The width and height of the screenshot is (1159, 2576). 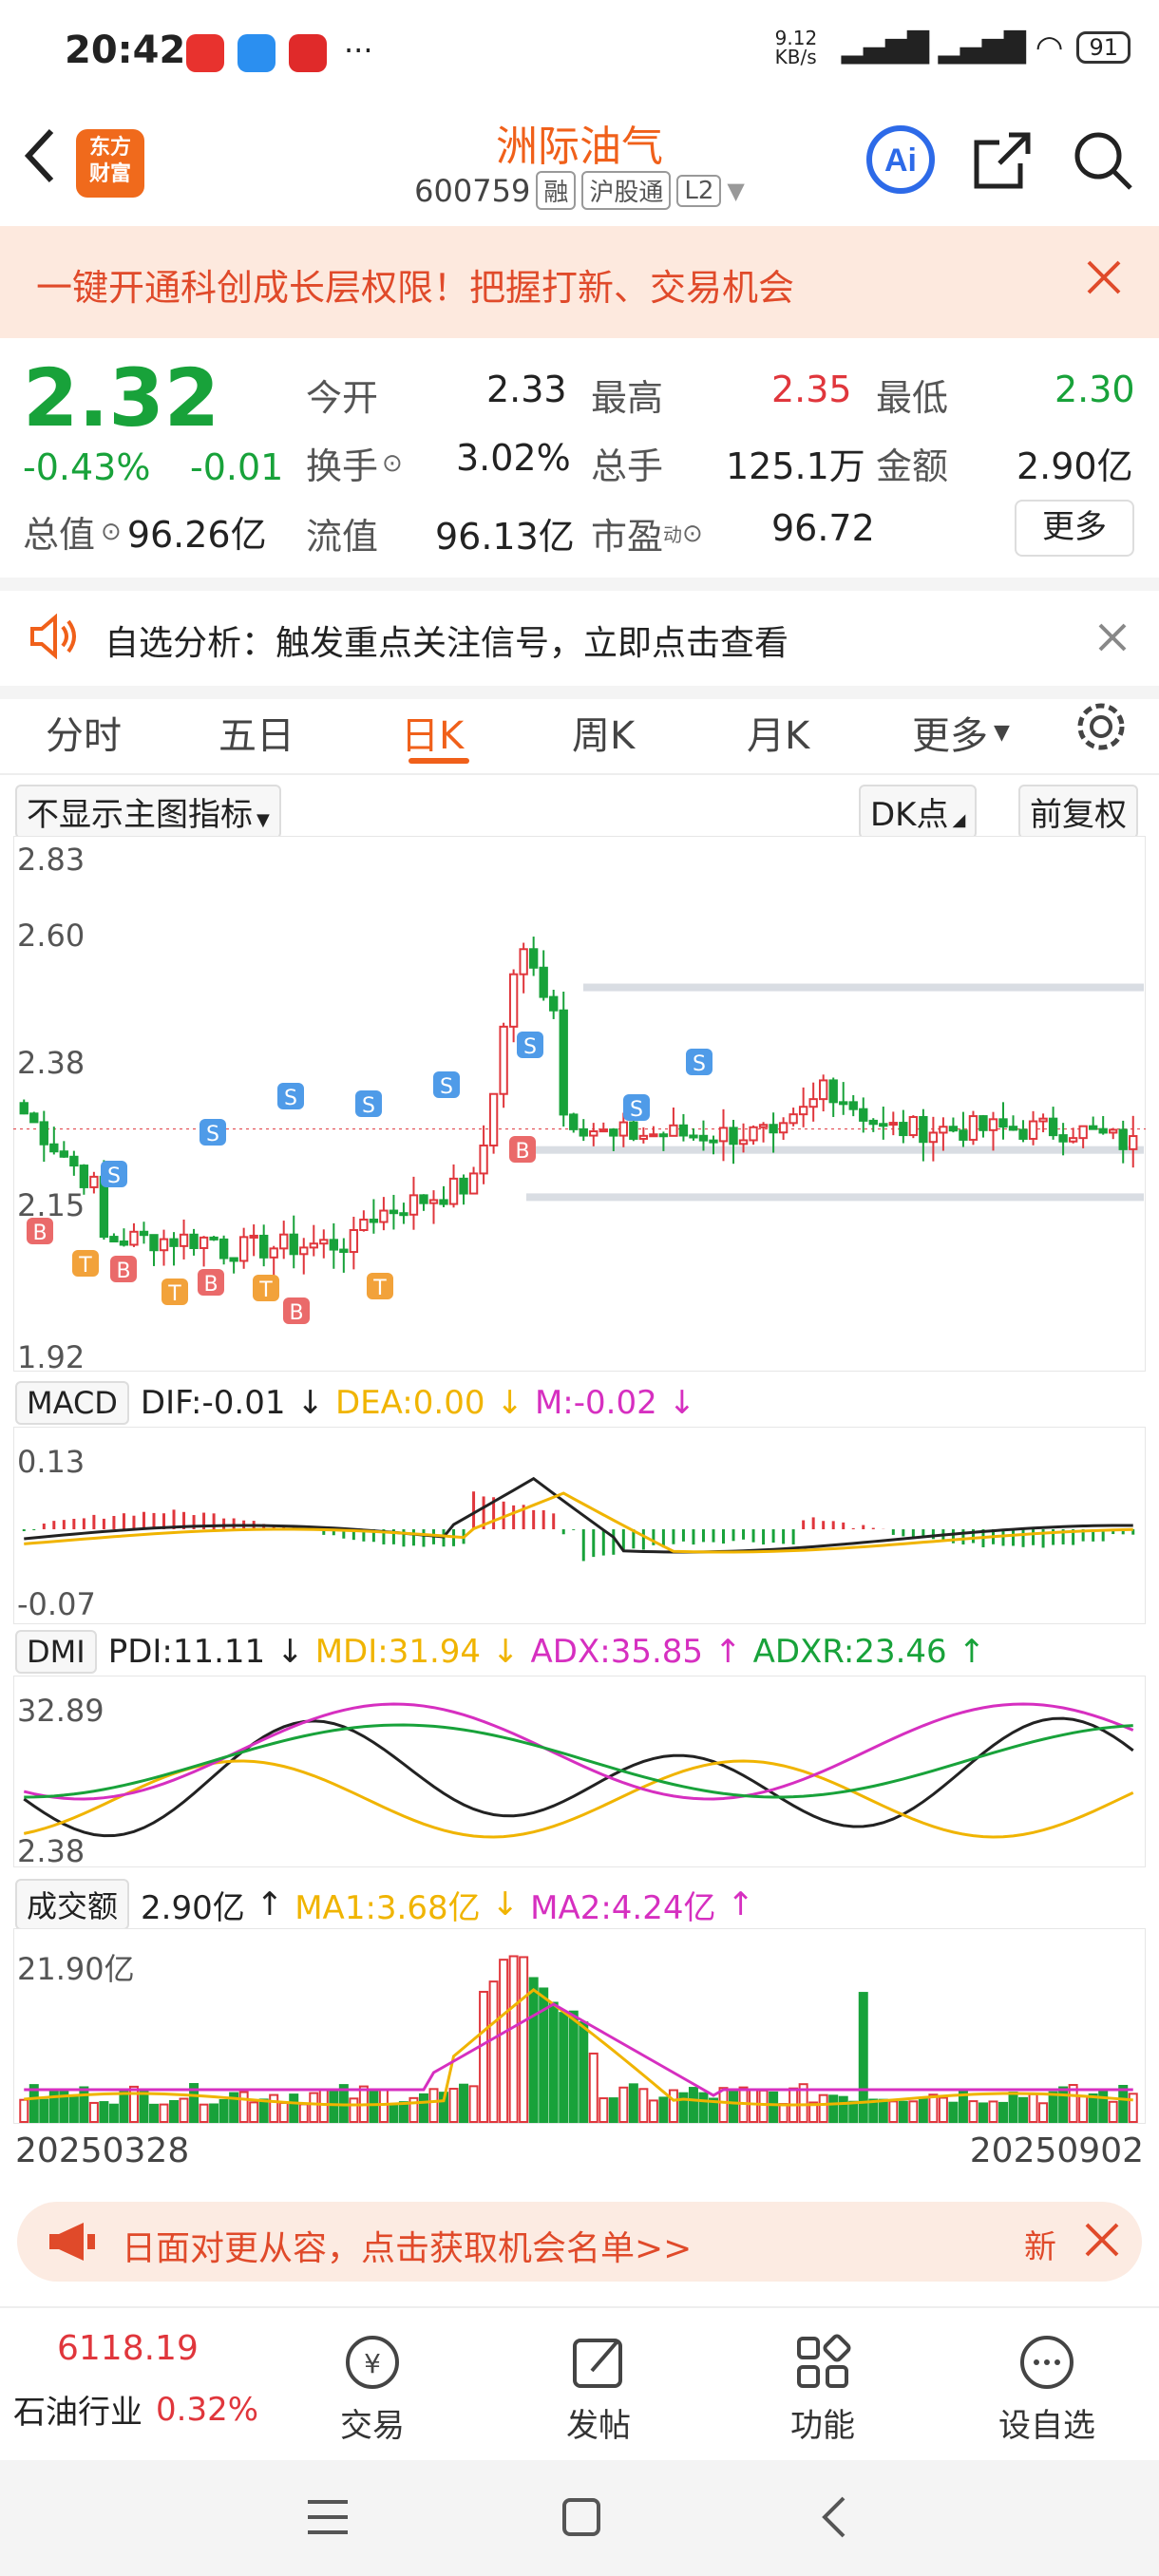 I want to click on amount-value: 2.90亿, so click(x=1074, y=466).